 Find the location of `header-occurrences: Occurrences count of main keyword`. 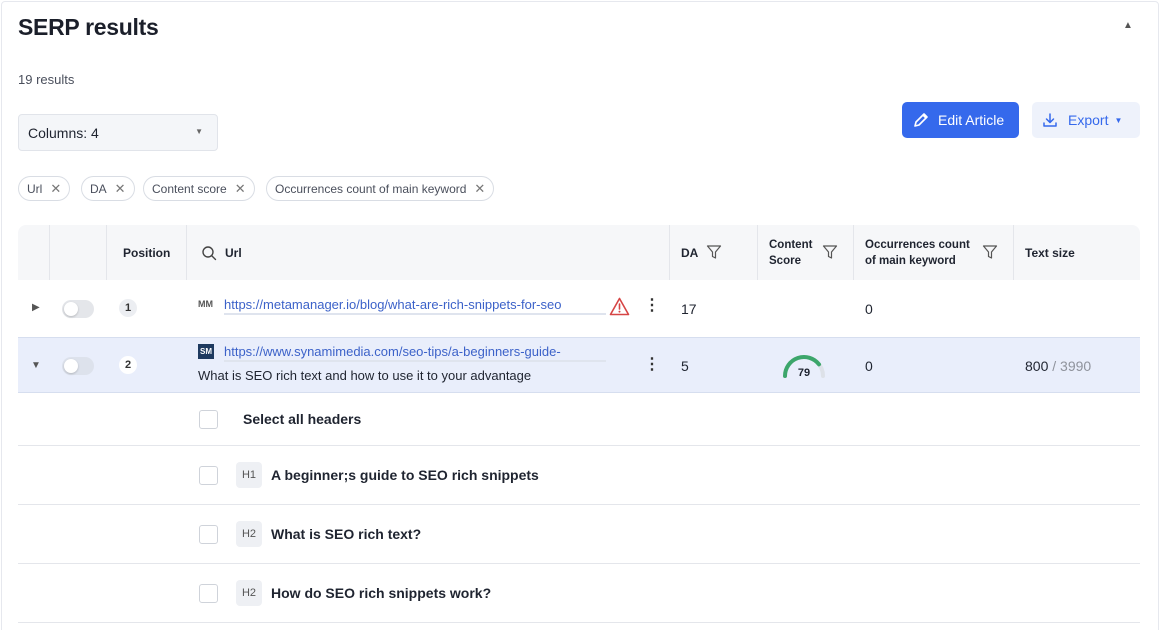

header-occurrences: Occurrences count of main keyword is located at coordinates (917, 252).